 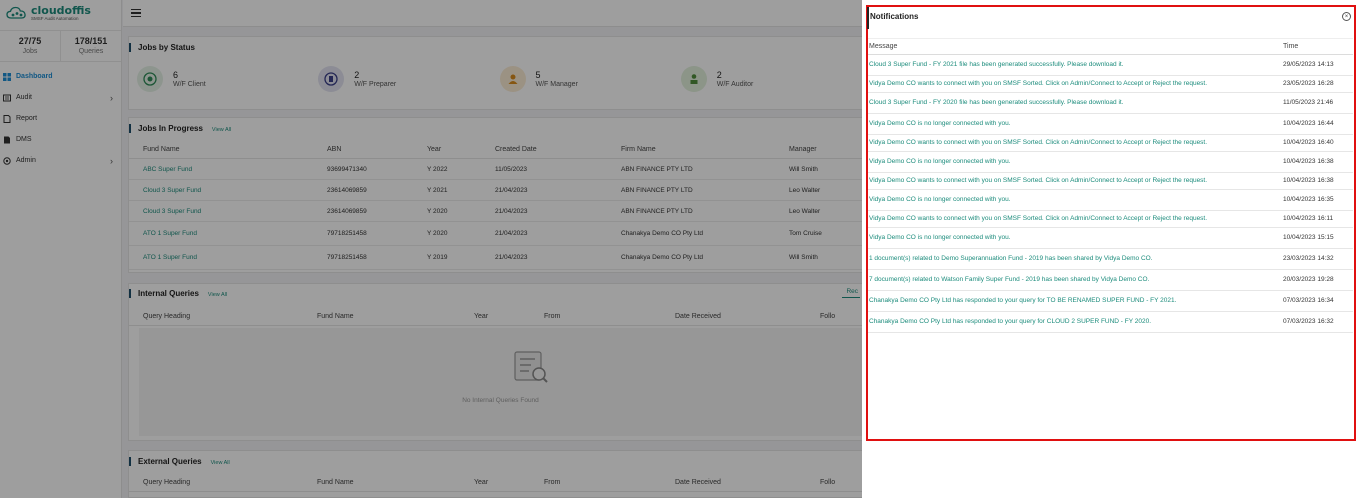 What do you see at coordinates (1346, 16) in the screenshot?
I see `close-icon: ×` at bounding box center [1346, 16].